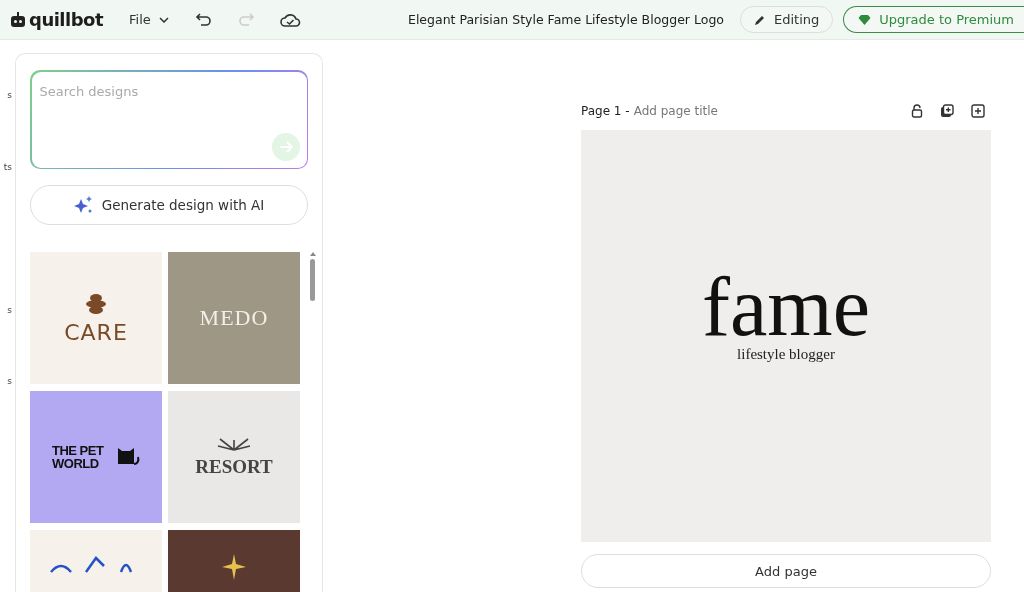  I want to click on undo-icon, so click(203, 19).